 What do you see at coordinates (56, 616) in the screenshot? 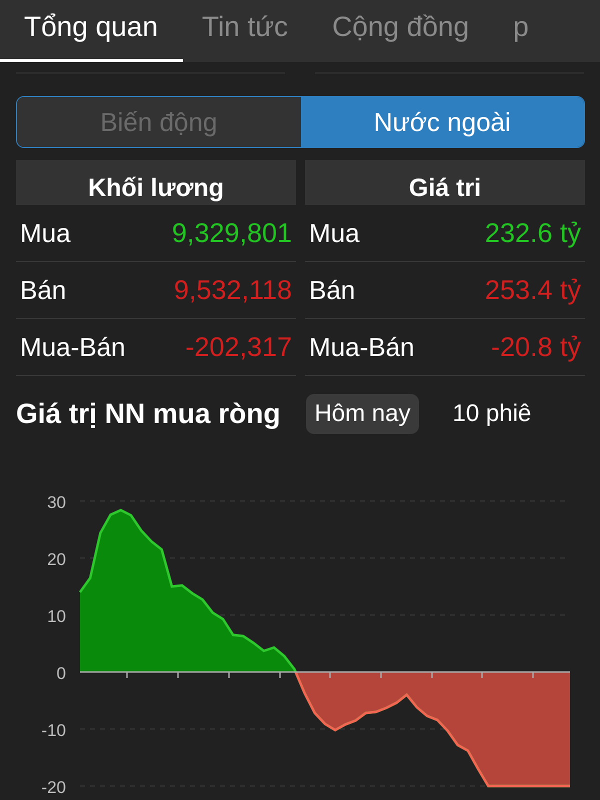
I see `y-axis-label: 10` at bounding box center [56, 616].